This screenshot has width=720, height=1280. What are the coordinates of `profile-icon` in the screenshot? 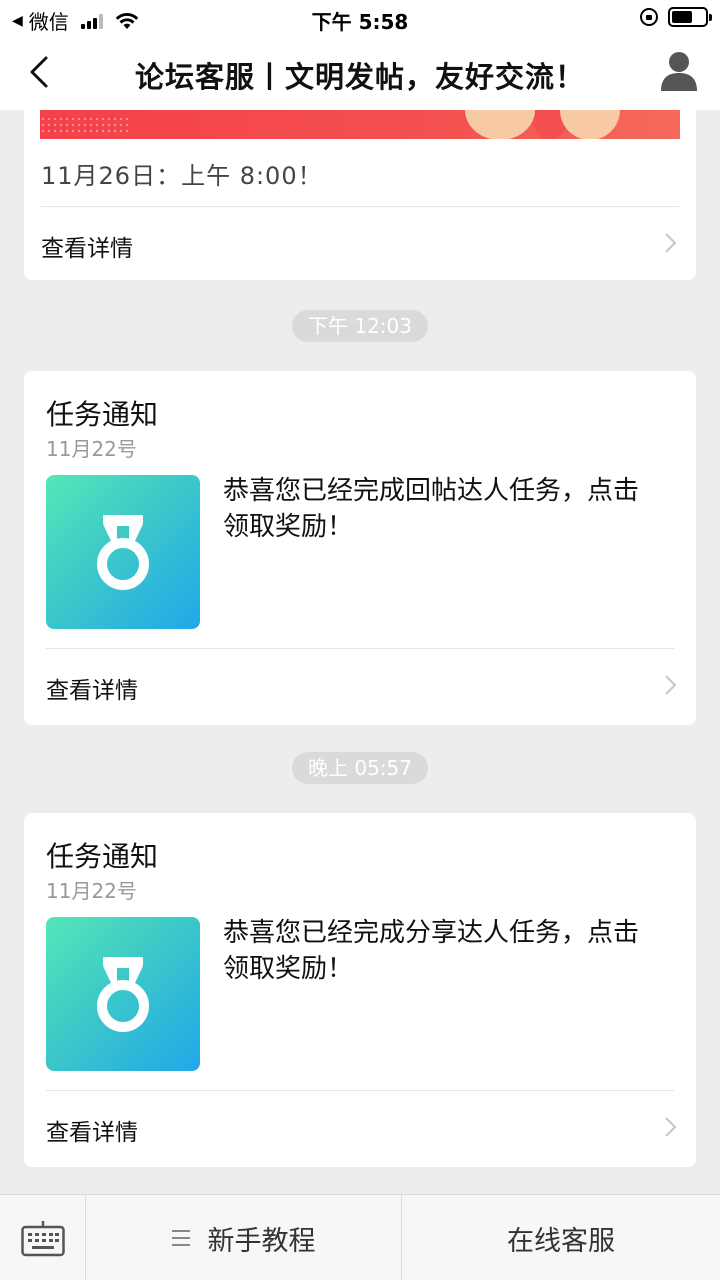 It's located at (679, 71).